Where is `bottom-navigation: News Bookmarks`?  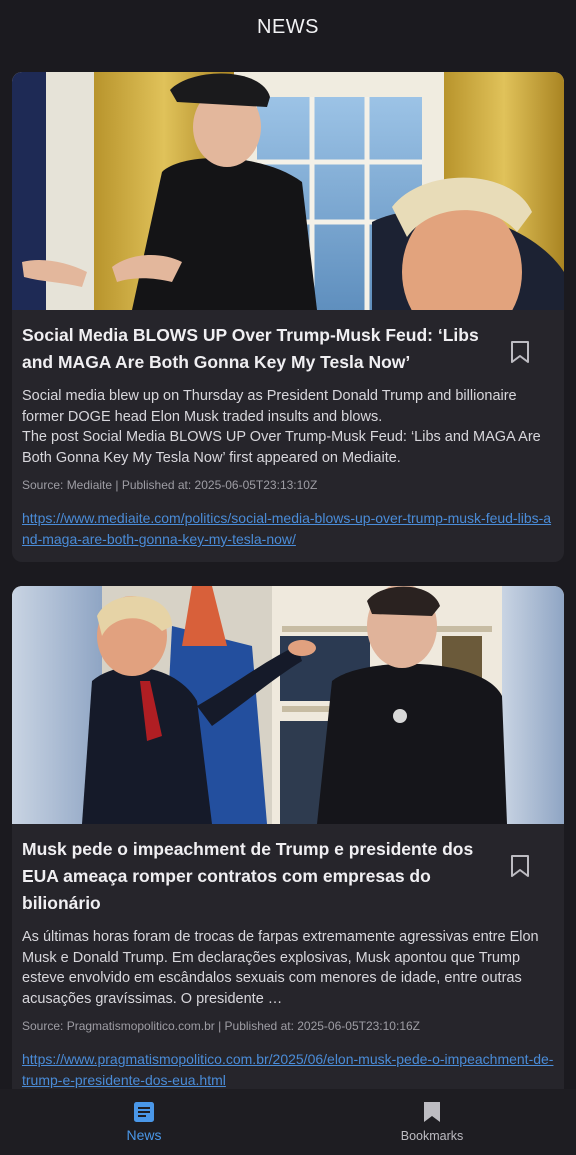
bottom-navigation: News Bookmarks is located at coordinates (288, 1122).